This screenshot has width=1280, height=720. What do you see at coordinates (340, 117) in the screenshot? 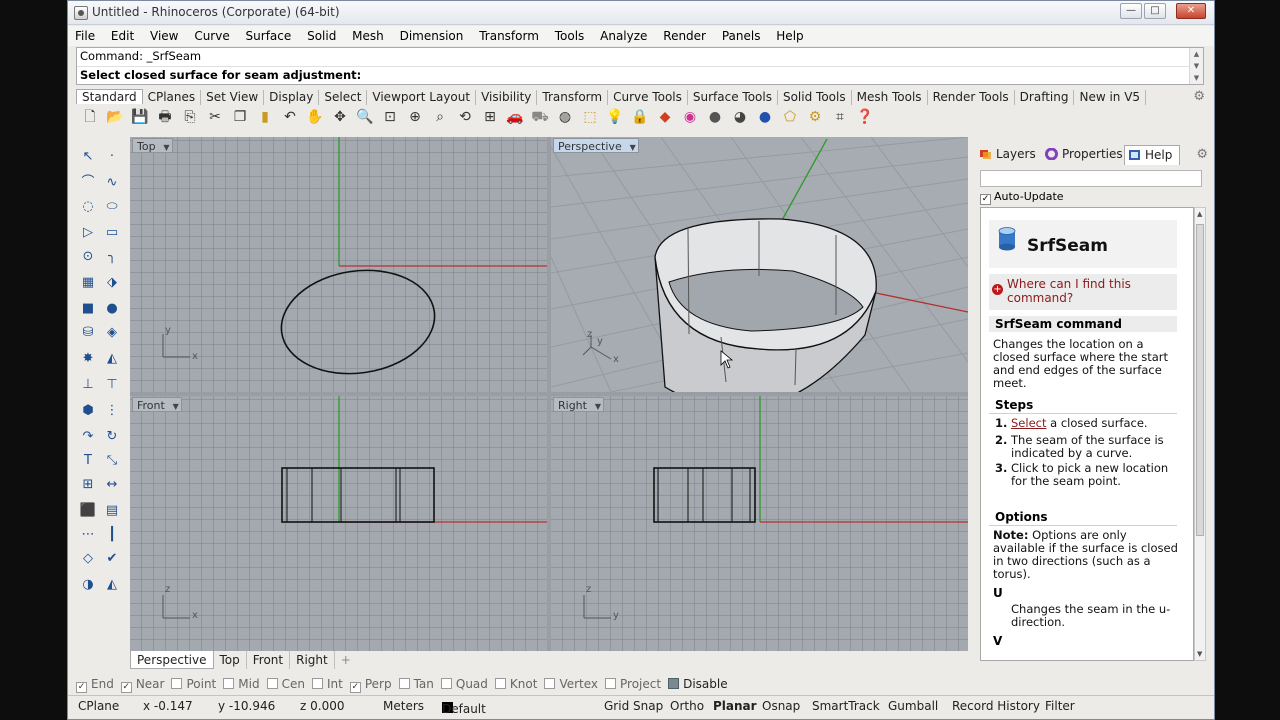
I see `rotate-icon: ✥` at bounding box center [340, 117].